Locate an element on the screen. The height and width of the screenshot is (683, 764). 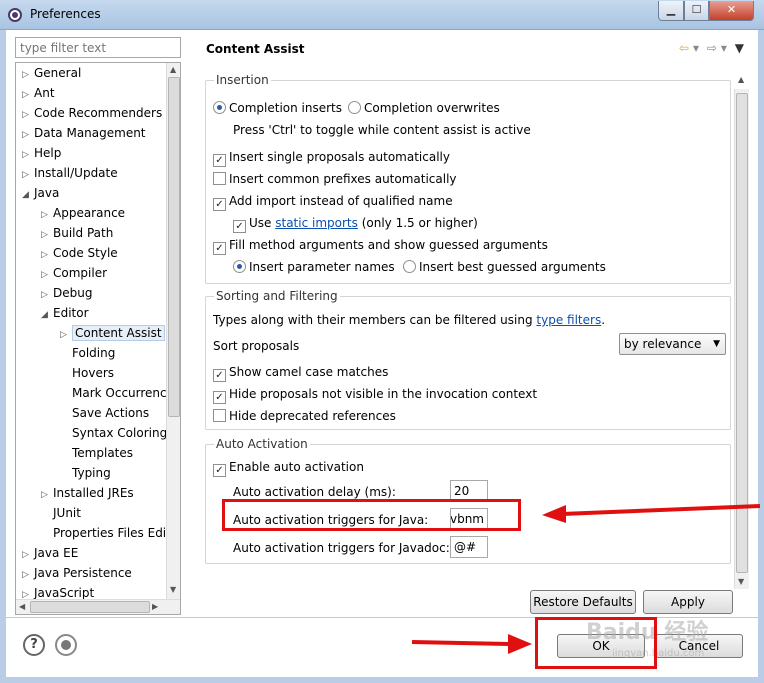
javadoc-triggers-input: @# is located at coordinates (469, 547).